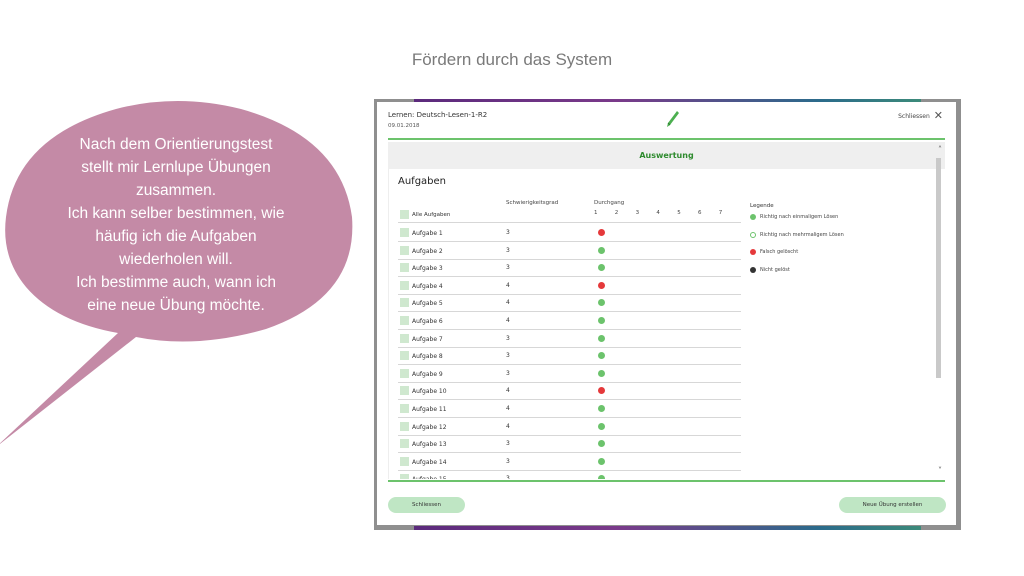  Describe the element at coordinates (569, 268) in the screenshot. I see `task-row: Aufgabe 3 3` at that location.